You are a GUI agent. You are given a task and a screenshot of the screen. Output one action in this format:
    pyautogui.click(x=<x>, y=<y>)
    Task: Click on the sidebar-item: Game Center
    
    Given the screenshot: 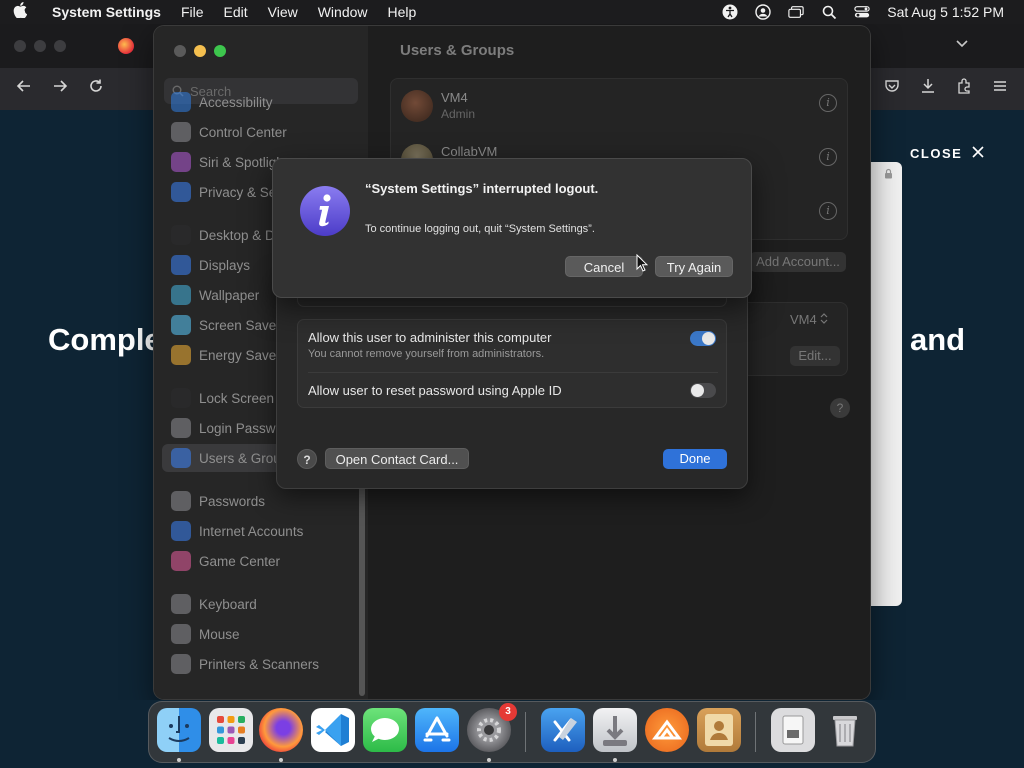 What is the action you would take?
    pyautogui.click(x=261, y=561)
    